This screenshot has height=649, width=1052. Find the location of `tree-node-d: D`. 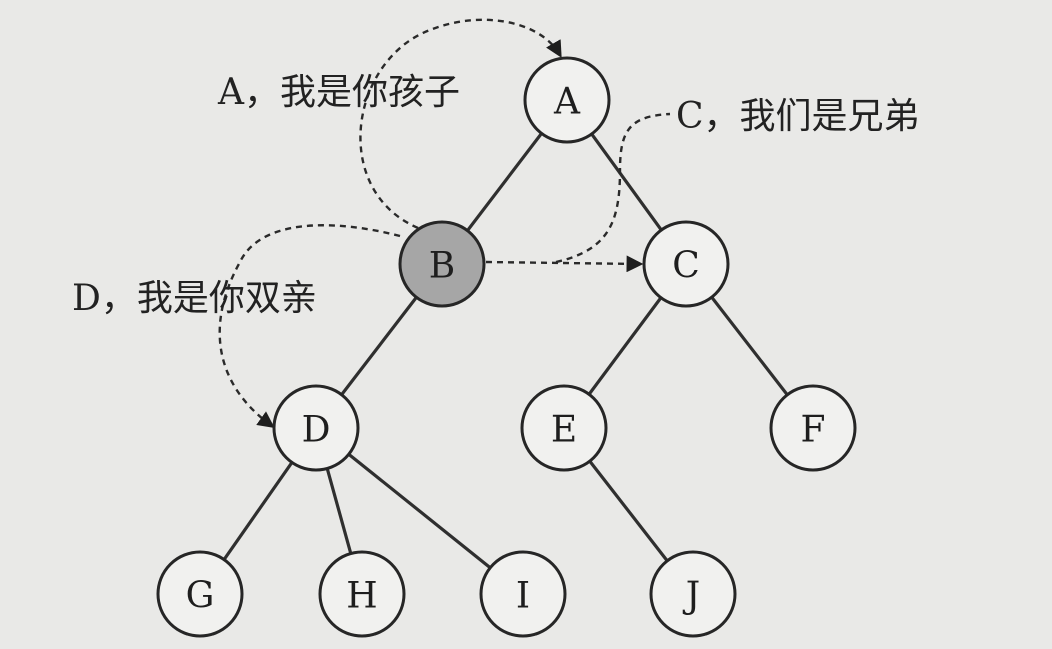

tree-node-d: D is located at coordinates (316, 428).